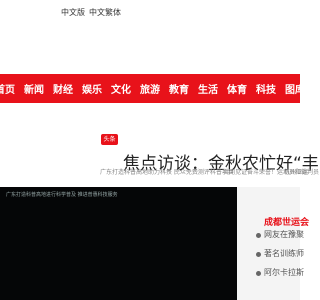 Image resolution: width=320 pixels, height=300 pixels. I want to click on nav-item-education: 教育, so click(179, 88).